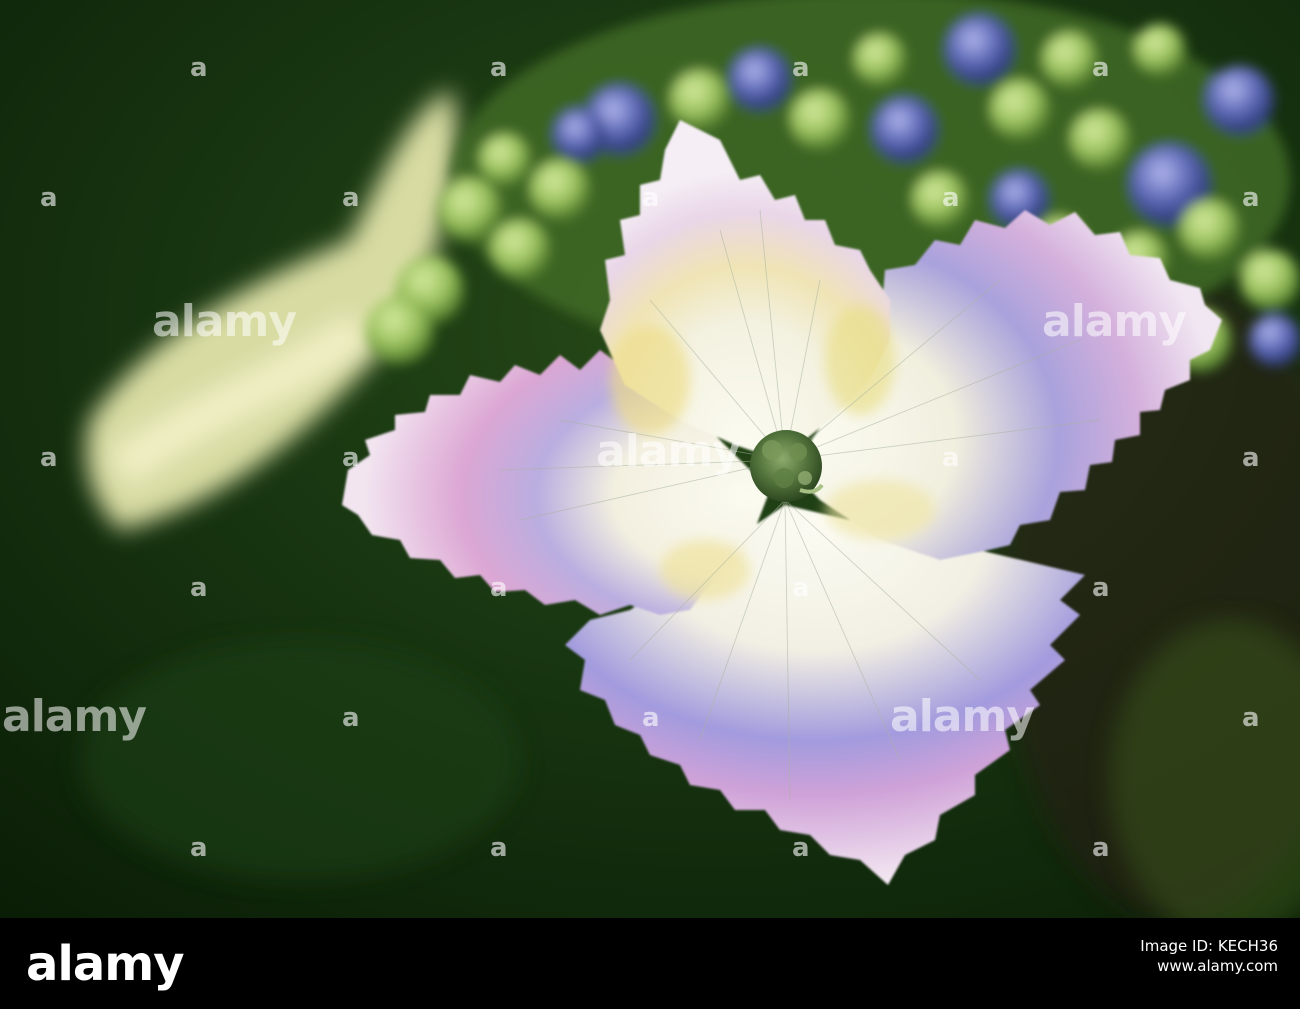 The image size is (1300, 1009). I want to click on flower-center, so click(787, 466).